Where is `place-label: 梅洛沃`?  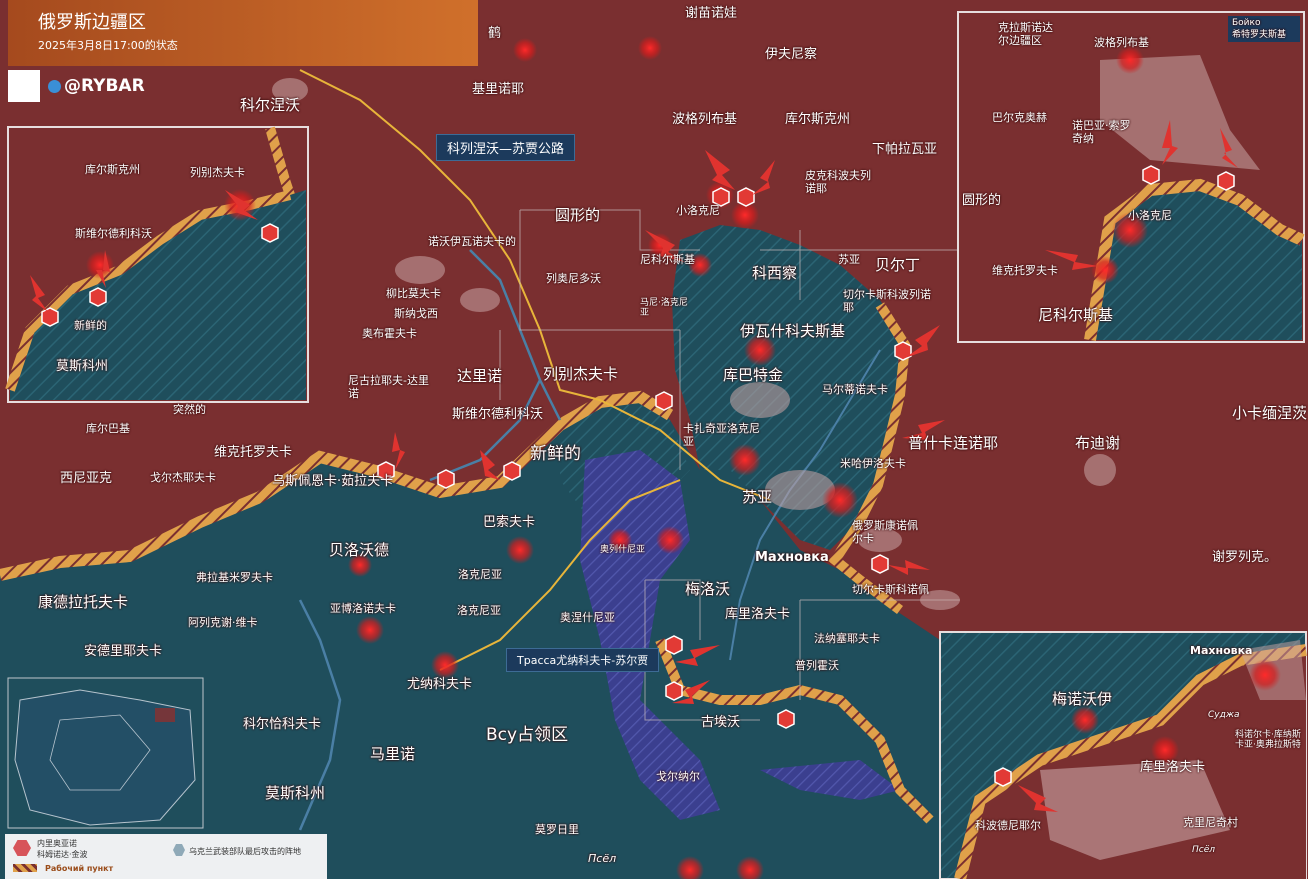
place-label: 梅洛沃 is located at coordinates (708, 589).